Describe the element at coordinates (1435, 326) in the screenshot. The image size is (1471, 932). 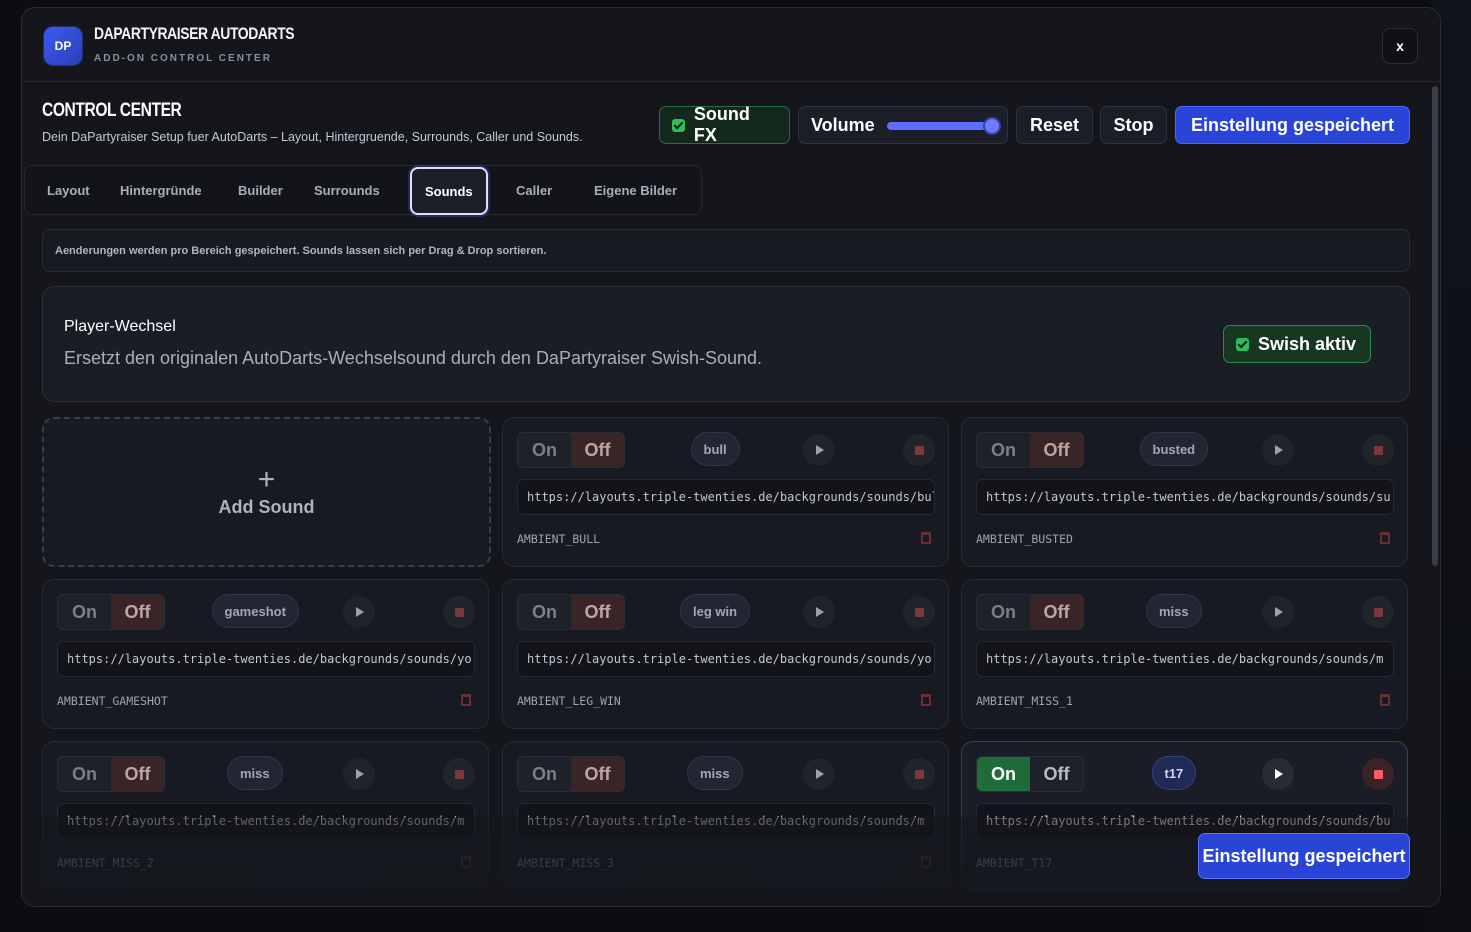
I see `scrollbar` at that location.